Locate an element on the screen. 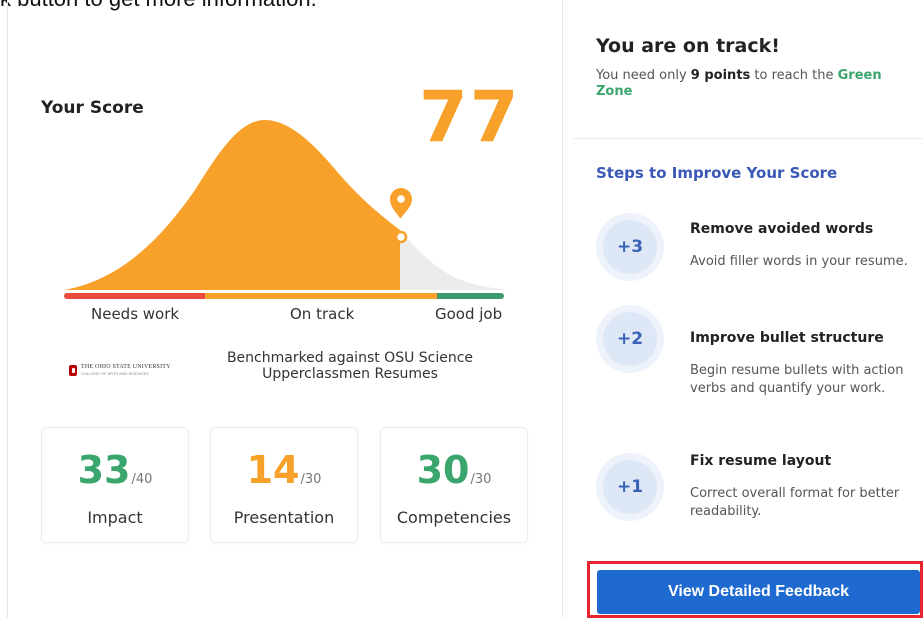 This screenshot has width=923, height=618. step-title: Improve bullet structure is located at coordinates (787, 338).